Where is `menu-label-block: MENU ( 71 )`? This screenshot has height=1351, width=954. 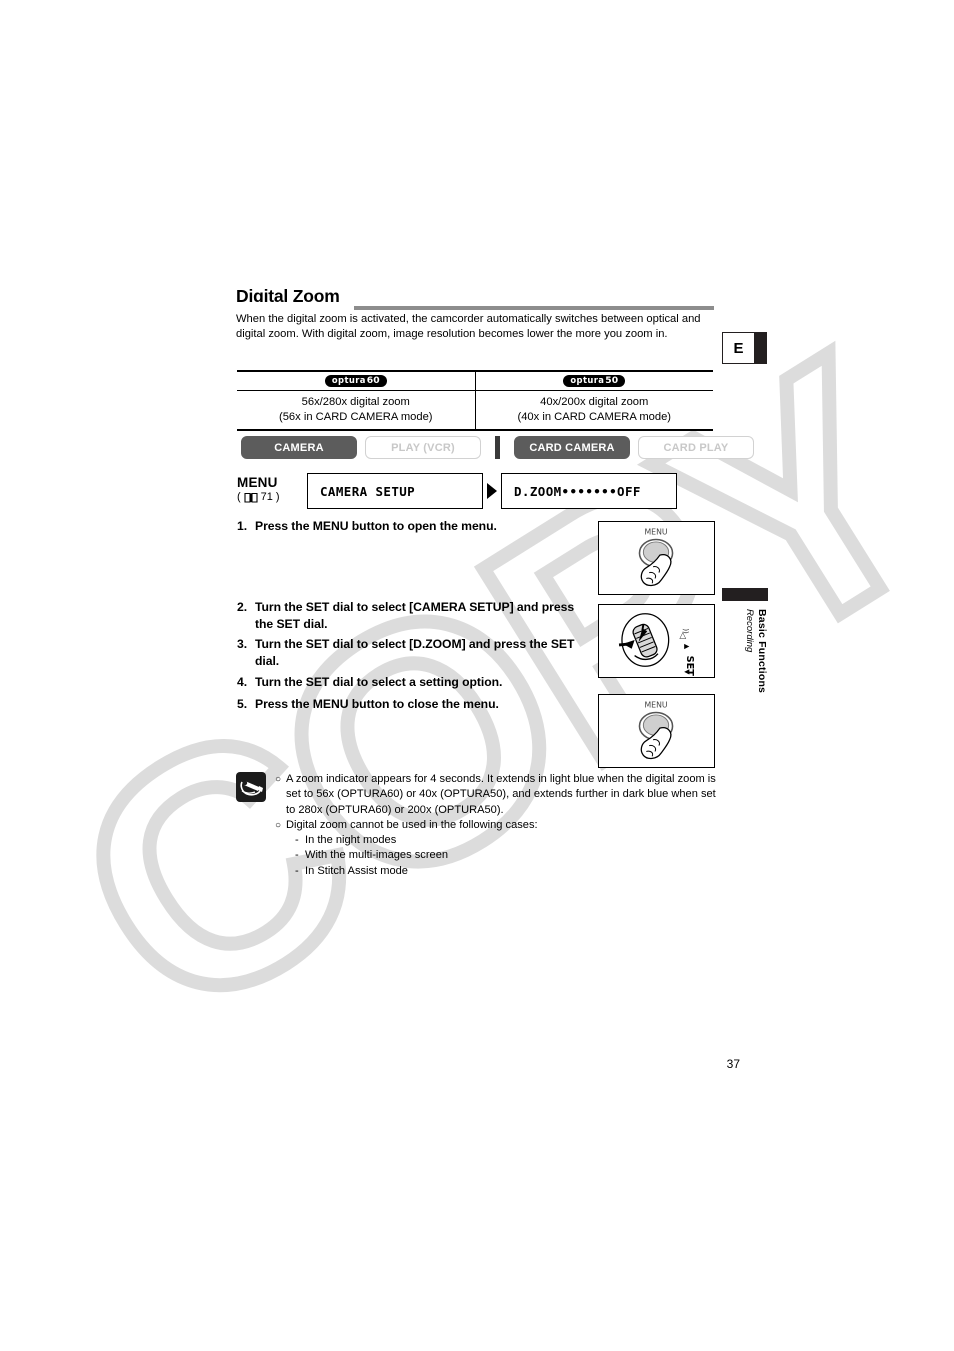
menu-label-block: MENU ( 71 ) is located at coordinates (277, 489).